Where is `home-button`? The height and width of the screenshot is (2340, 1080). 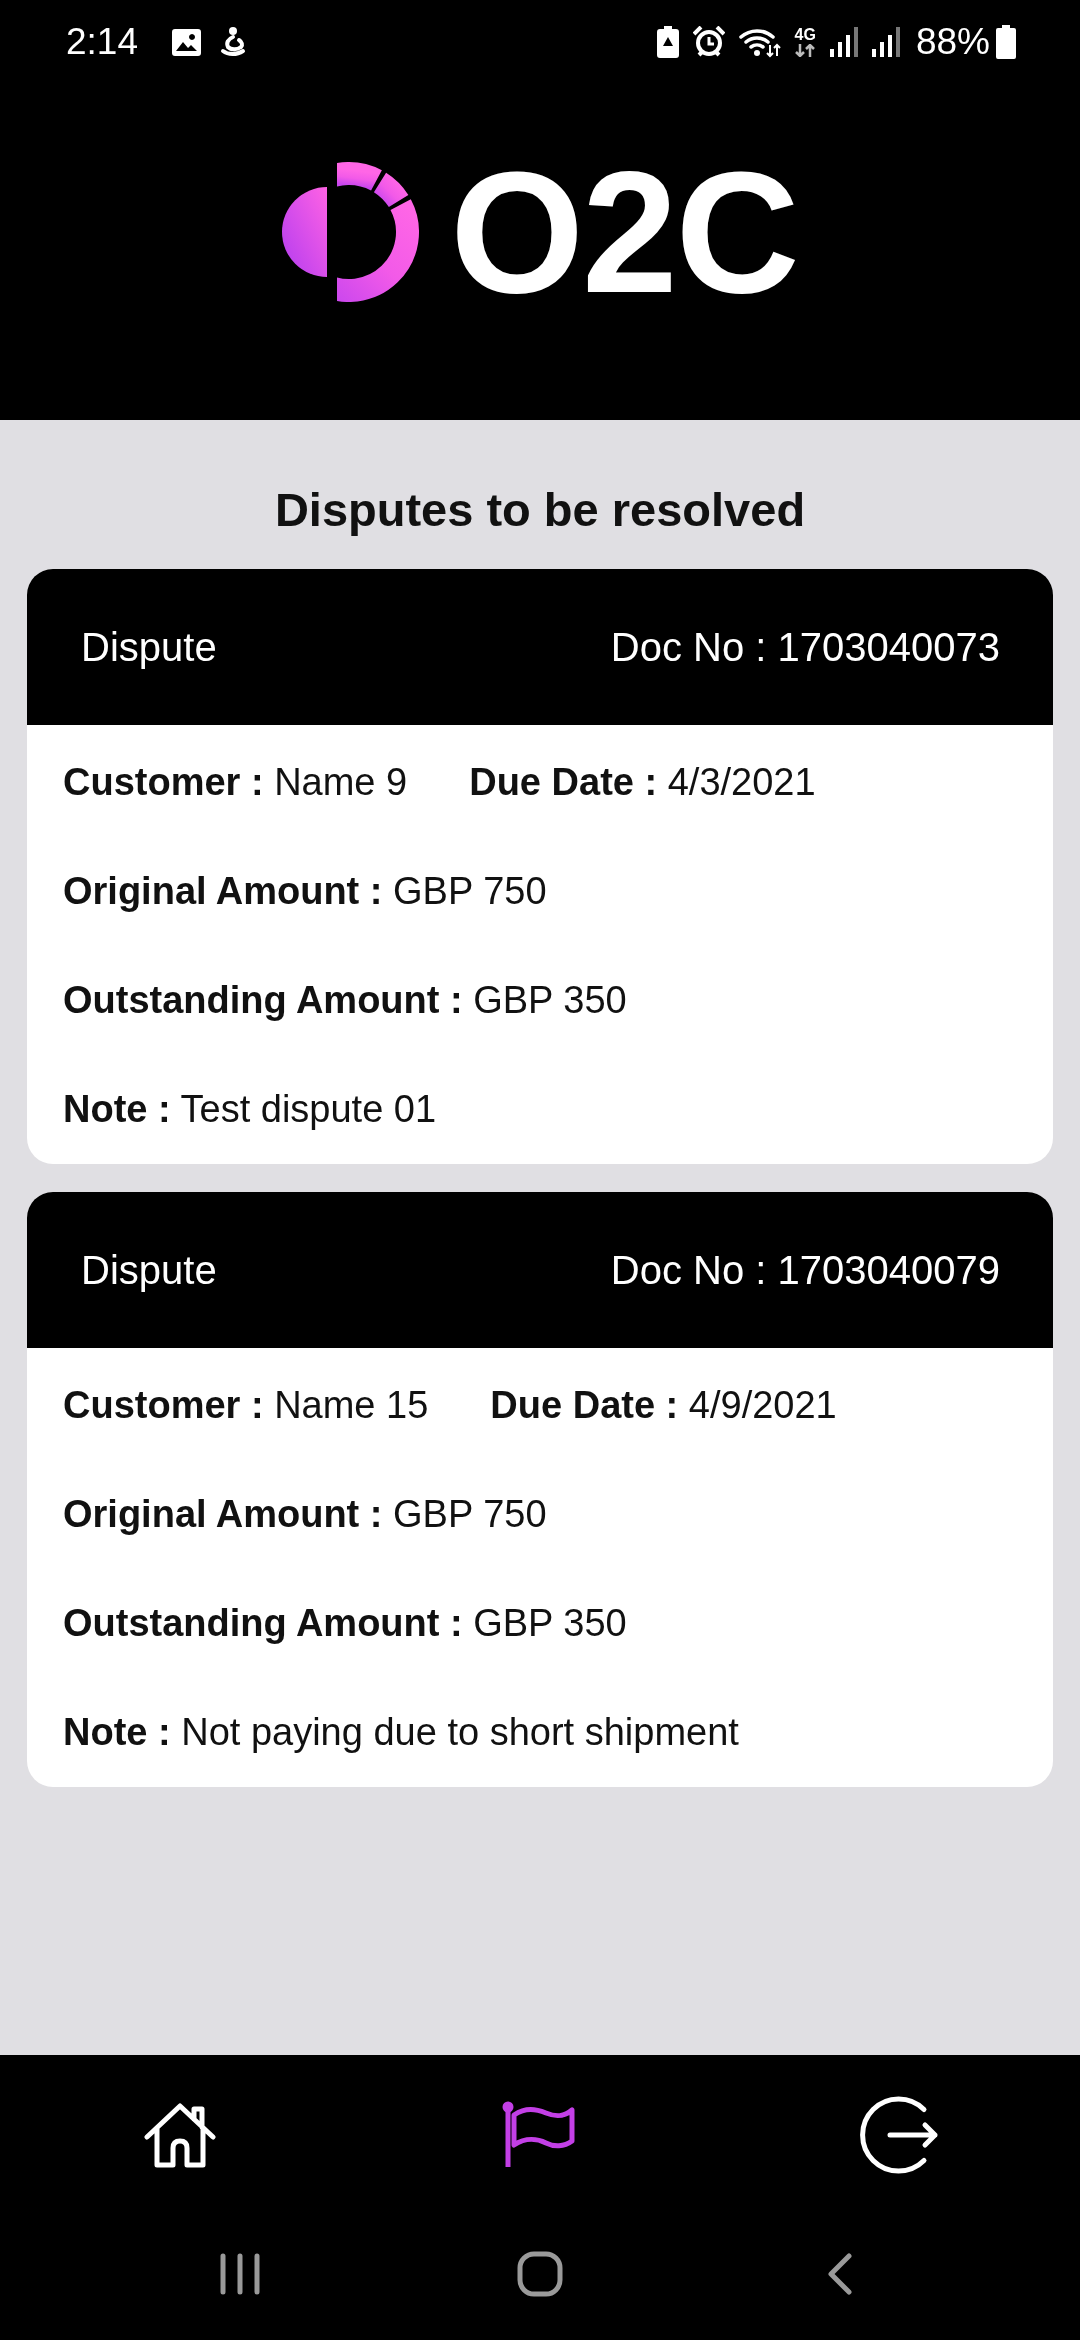
home-button is located at coordinates (180, 2135).